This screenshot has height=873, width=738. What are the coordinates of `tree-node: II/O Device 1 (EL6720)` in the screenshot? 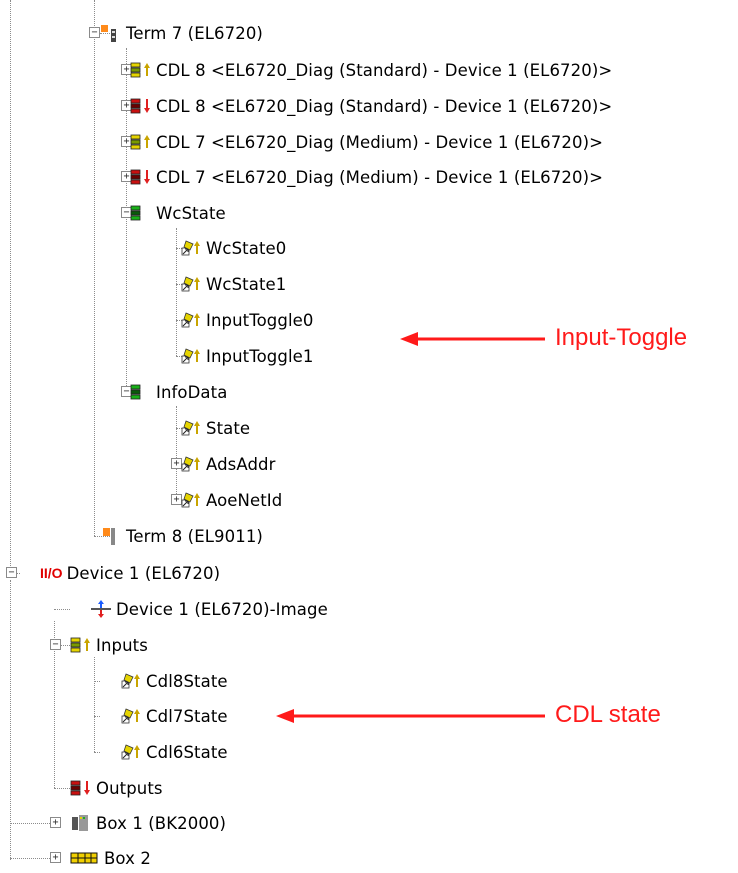 It's located at (130, 573).